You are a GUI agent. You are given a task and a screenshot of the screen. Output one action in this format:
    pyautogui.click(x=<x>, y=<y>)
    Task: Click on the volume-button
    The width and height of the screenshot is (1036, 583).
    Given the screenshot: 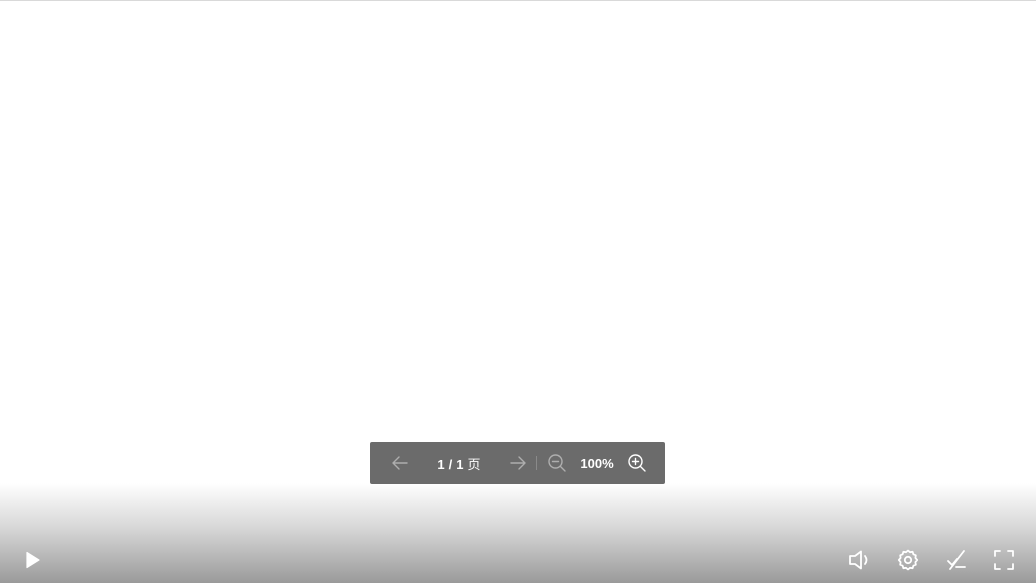 What is the action you would take?
    pyautogui.click(x=860, y=560)
    